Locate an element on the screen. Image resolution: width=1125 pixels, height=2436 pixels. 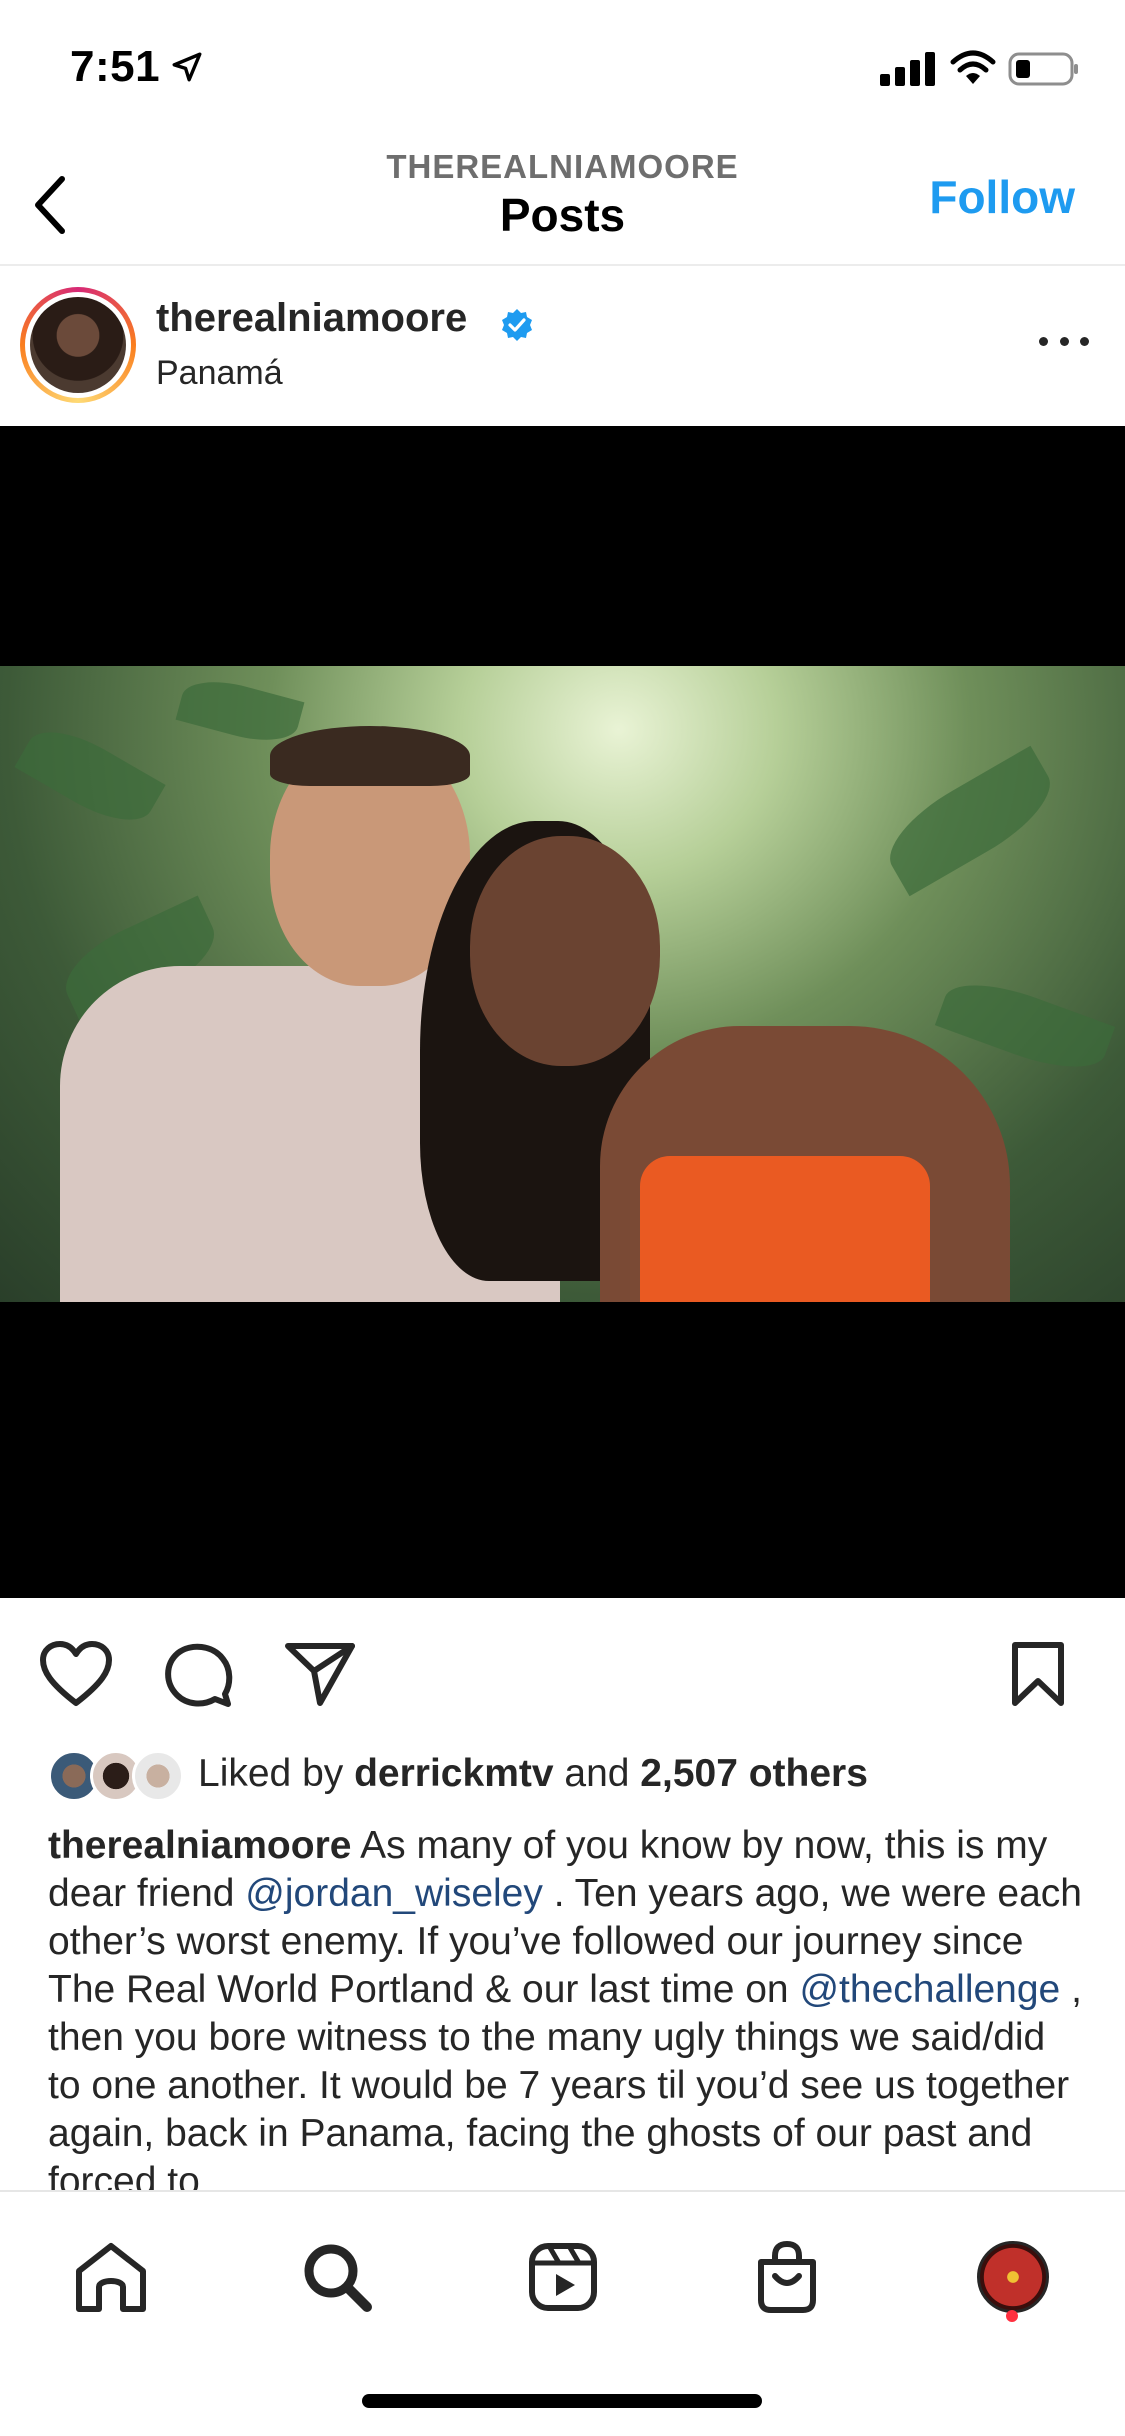
tab-profile is located at coordinates (1013, 2277).